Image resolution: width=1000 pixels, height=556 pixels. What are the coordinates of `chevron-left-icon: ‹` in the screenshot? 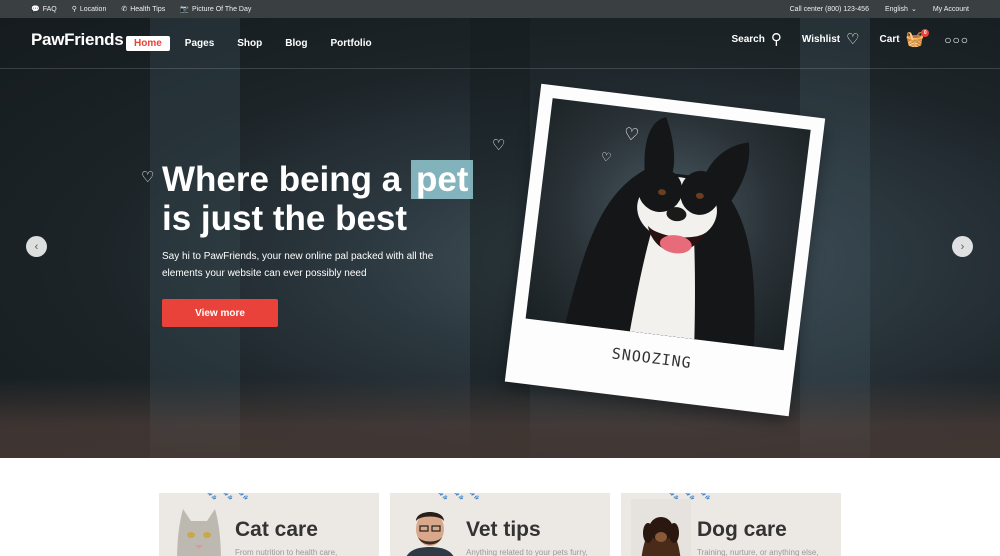 It's located at (36, 246).